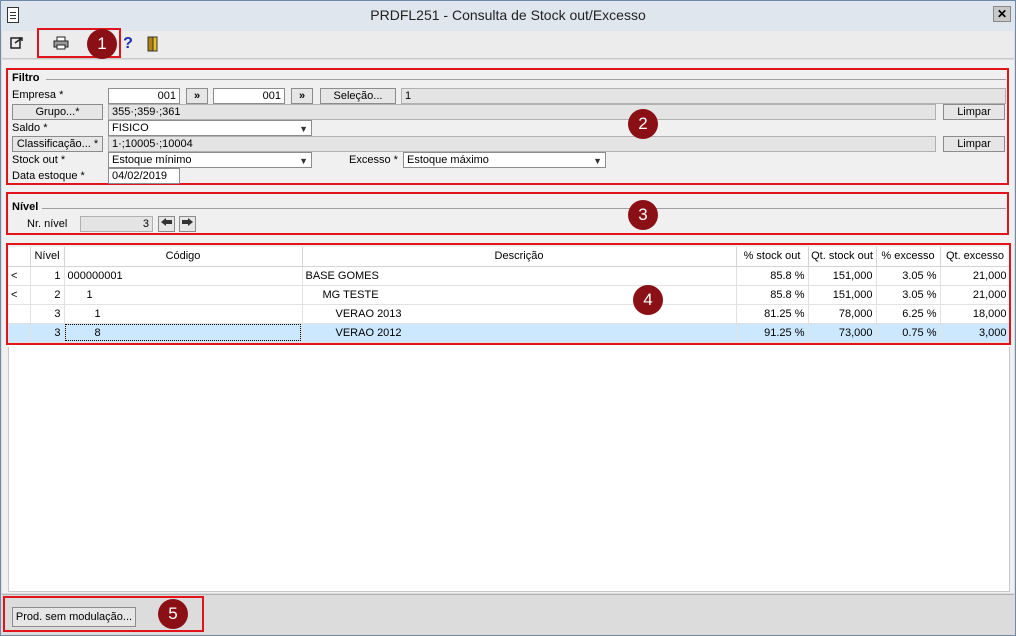 The height and width of the screenshot is (636, 1016). Describe the element at coordinates (504, 160) in the screenshot. I see `excesso-select: Estoque máximo ▼` at that location.